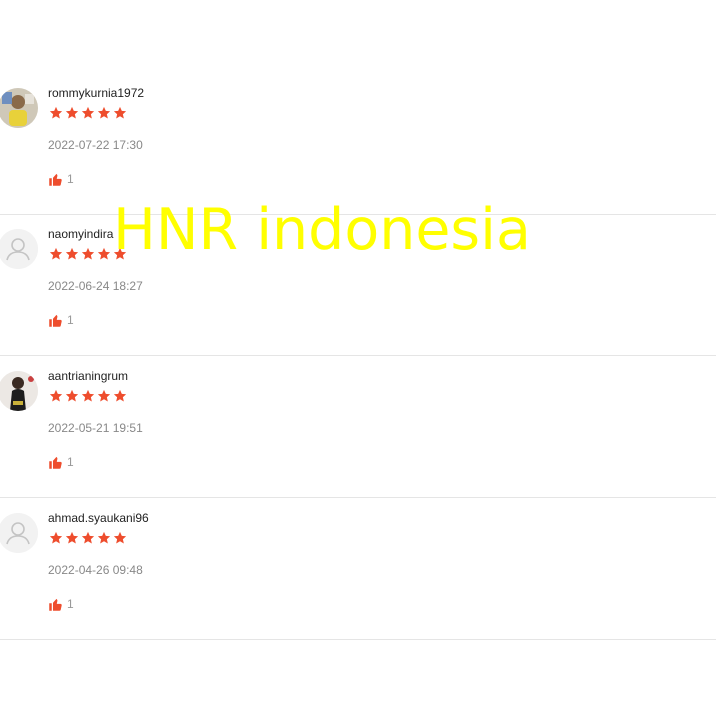  Describe the element at coordinates (95, 428) in the screenshot. I see `review-timestamp: 2022-05-21 19:51` at that location.